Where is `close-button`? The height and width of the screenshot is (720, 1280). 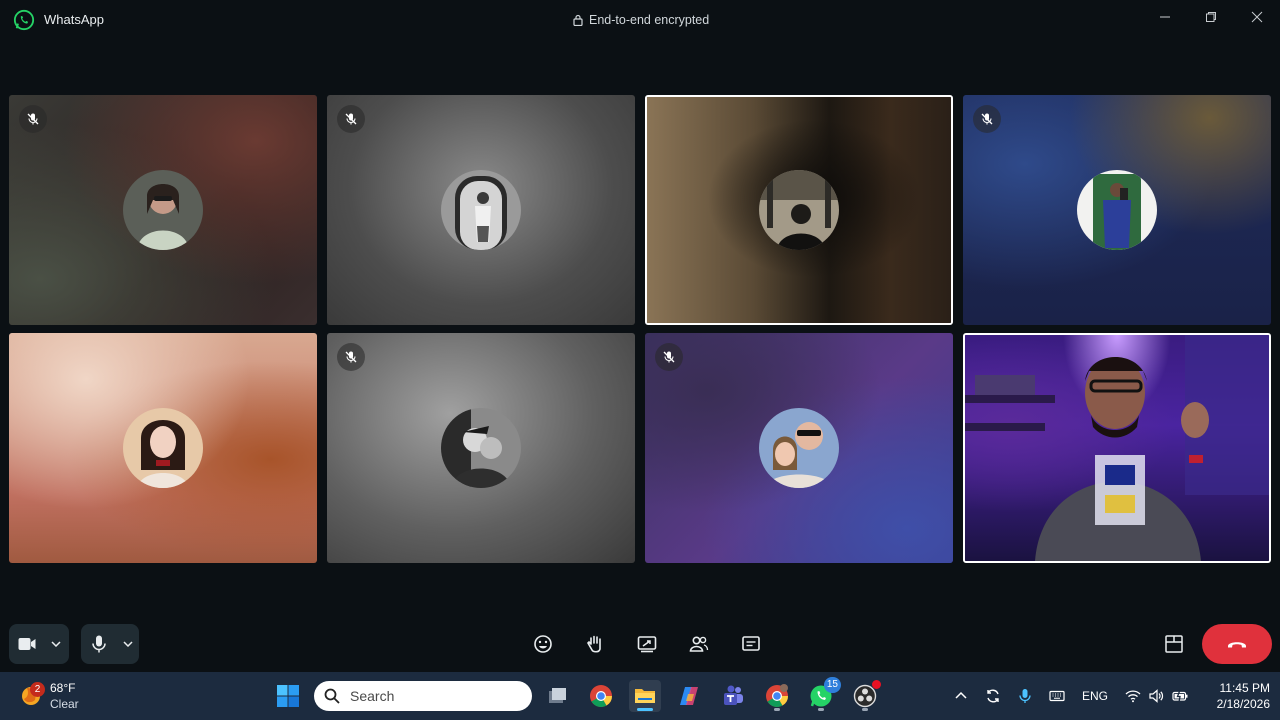 close-button is located at coordinates (1257, 17).